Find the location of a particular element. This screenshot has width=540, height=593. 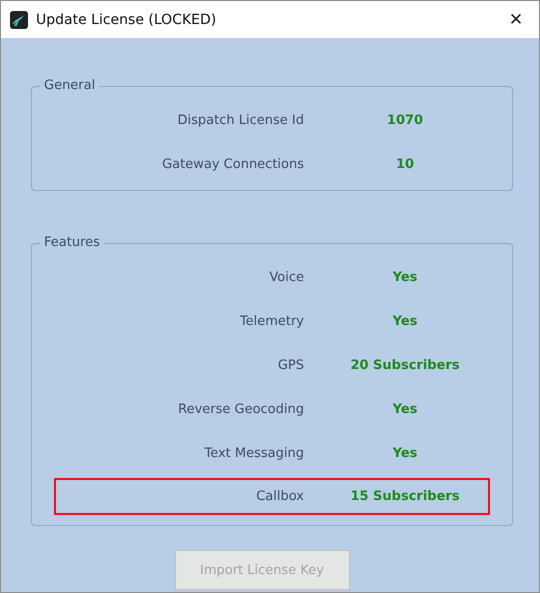

field-value: 15 Subscribers is located at coordinates (405, 496).